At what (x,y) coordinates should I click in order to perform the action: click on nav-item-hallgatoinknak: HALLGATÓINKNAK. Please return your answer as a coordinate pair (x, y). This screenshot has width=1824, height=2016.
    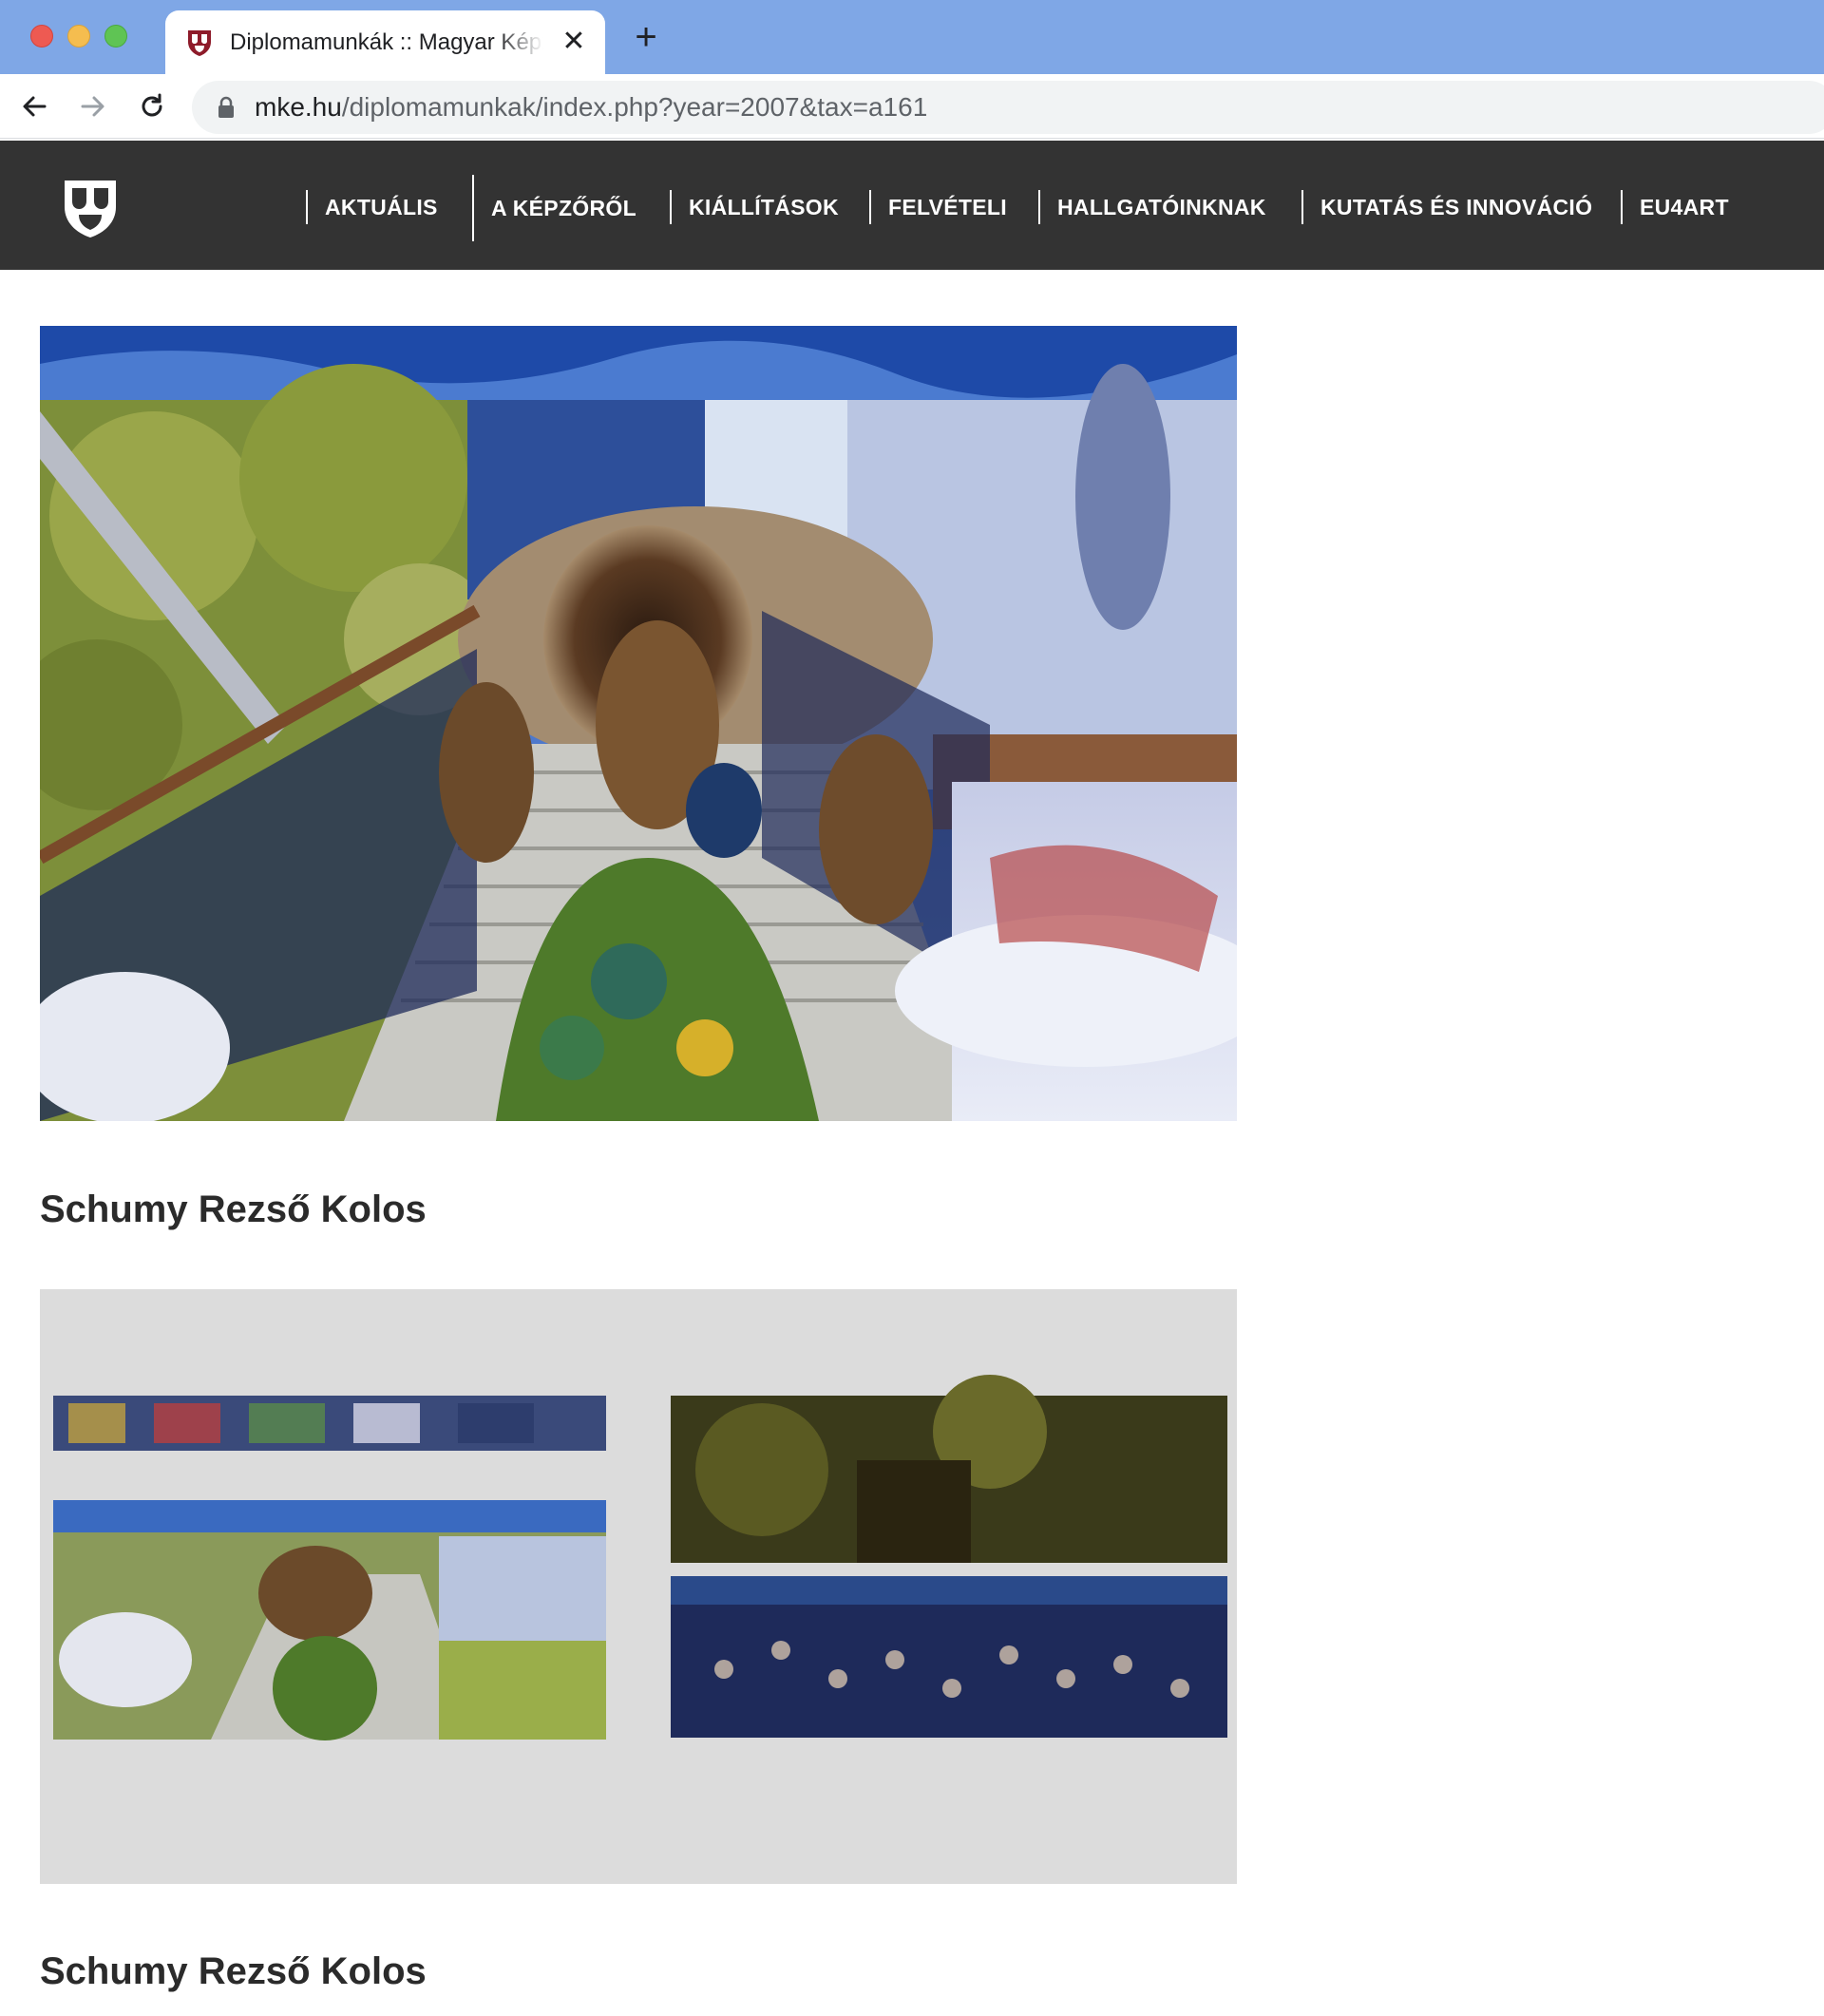
    Looking at the image, I should click on (1152, 207).